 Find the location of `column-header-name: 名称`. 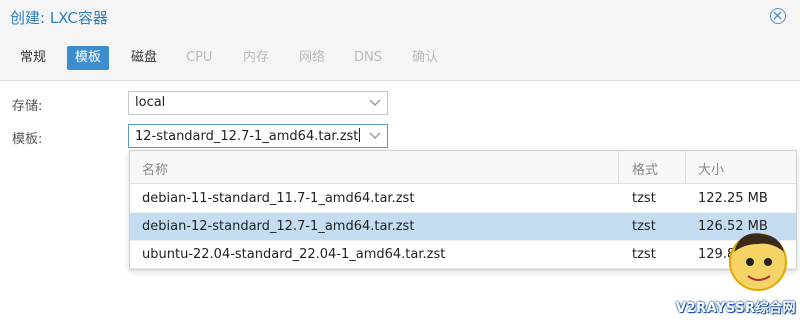

column-header-name: 名称 is located at coordinates (155, 168).